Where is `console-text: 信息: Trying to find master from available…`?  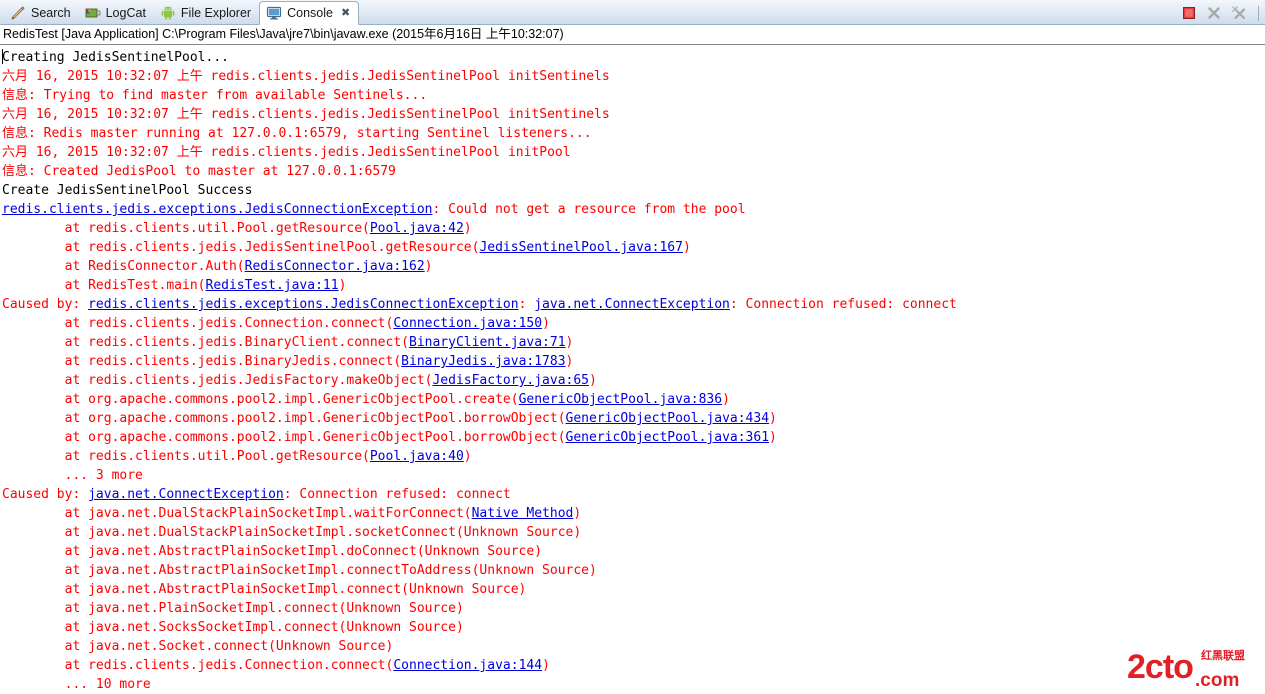
console-text: 信息: Trying to find master from available… is located at coordinates (215, 95).